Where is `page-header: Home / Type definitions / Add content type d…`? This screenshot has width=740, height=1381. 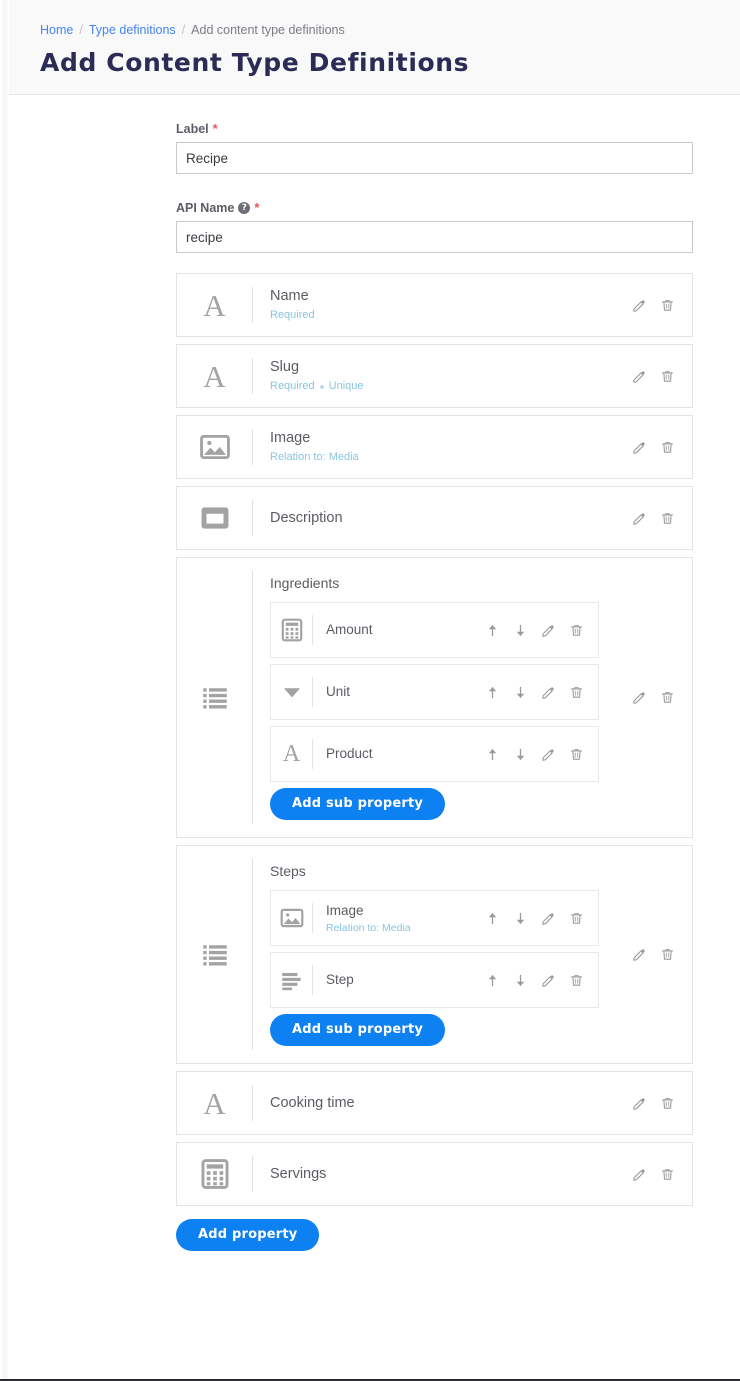 page-header: Home / Type definitions / Add content type d… is located at coordinates (370, 47).